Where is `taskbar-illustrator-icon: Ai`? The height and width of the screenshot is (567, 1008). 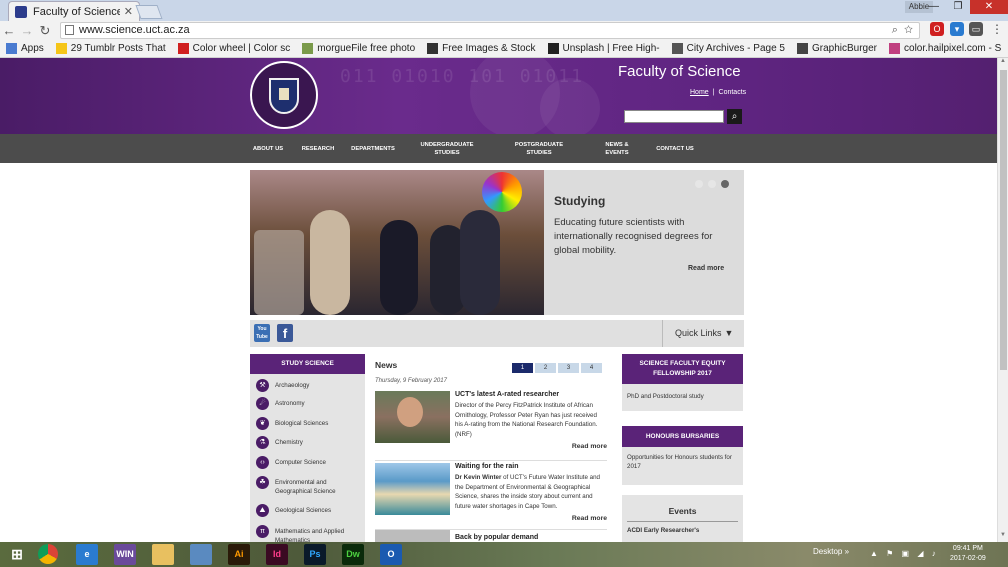
taskbar-illustrator-icon: Ai is located at coordinates (239, 554).